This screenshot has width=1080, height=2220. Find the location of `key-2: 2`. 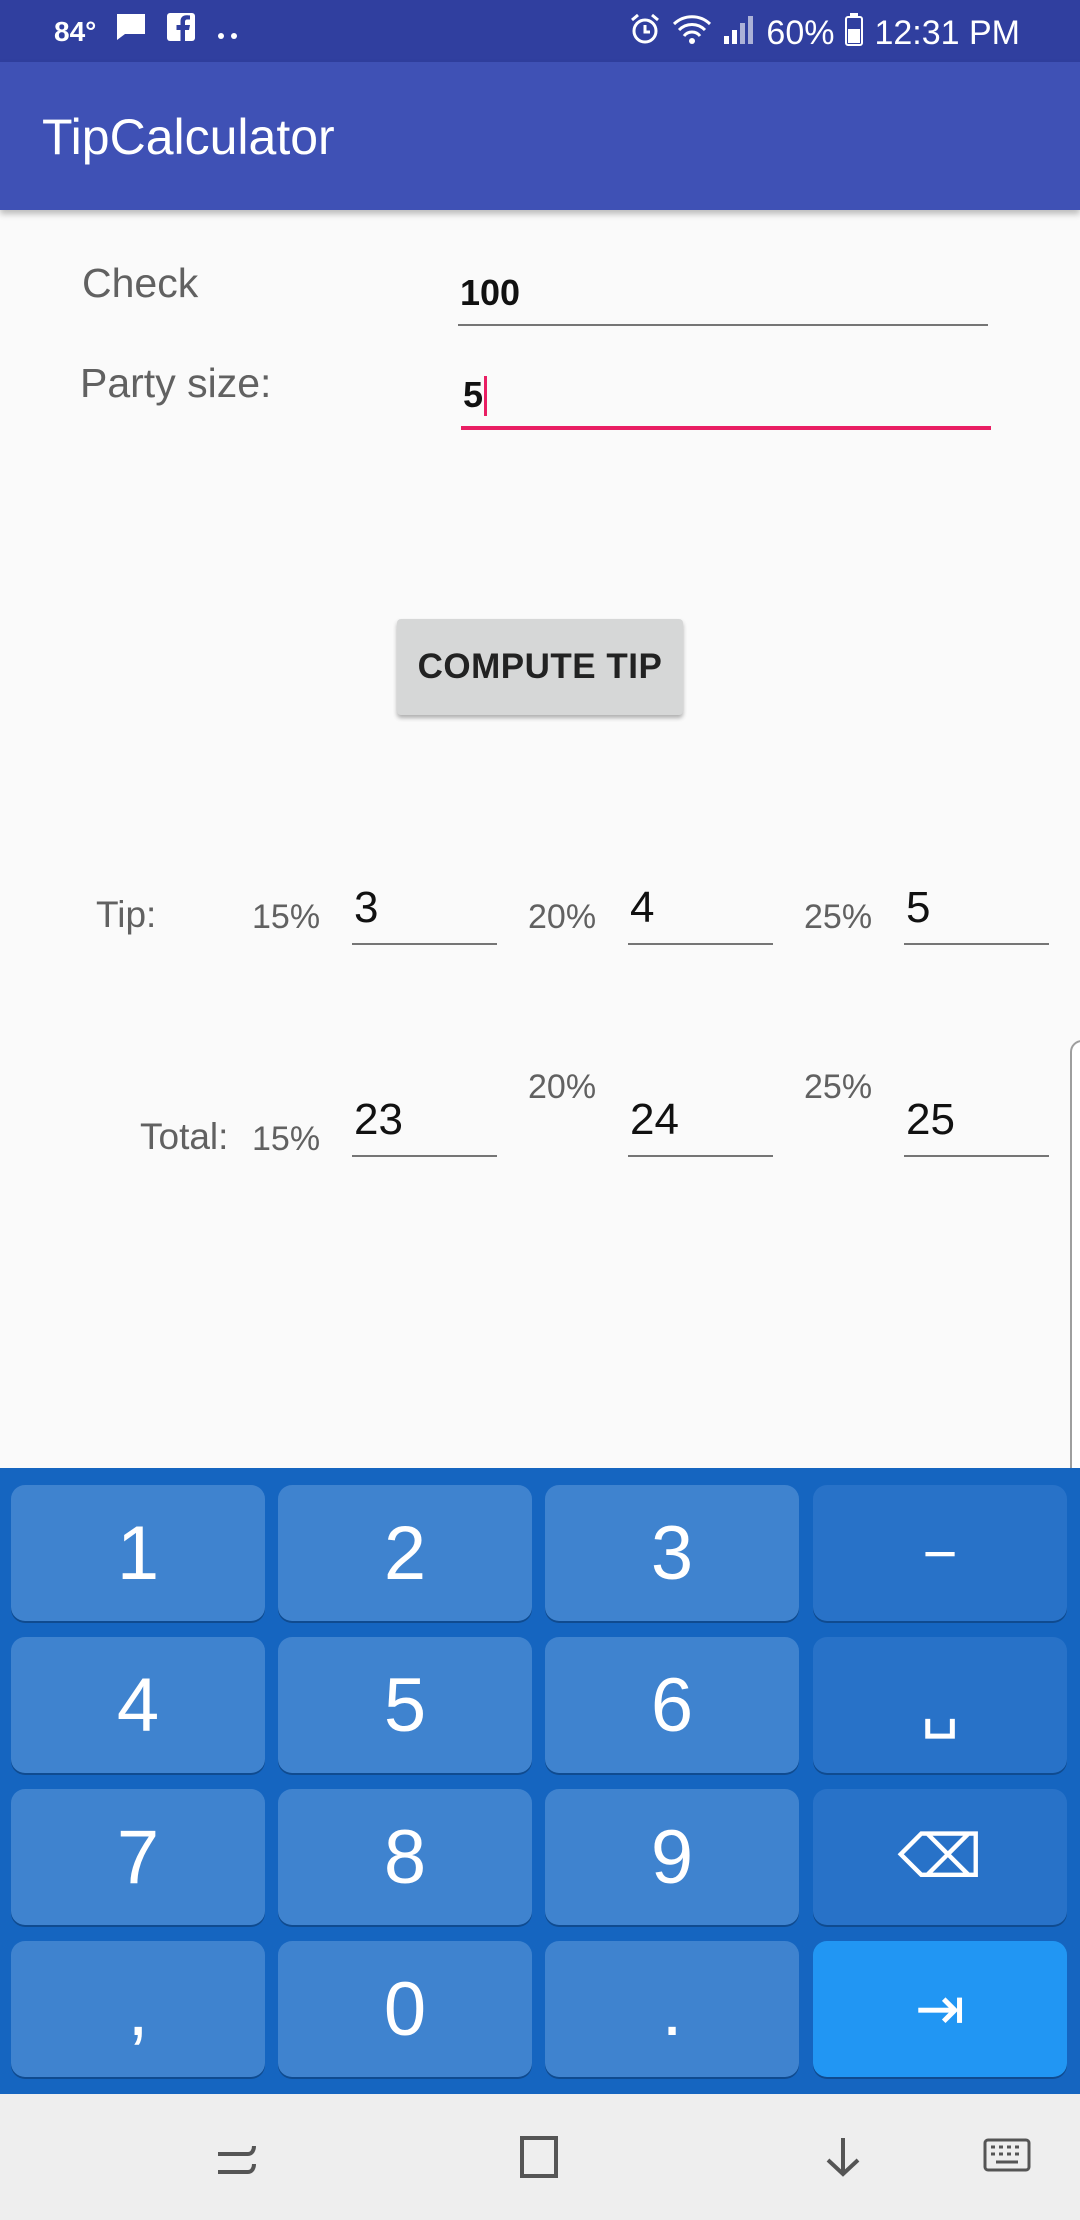

key-2: 2 is located at coordinates (405, 1553).